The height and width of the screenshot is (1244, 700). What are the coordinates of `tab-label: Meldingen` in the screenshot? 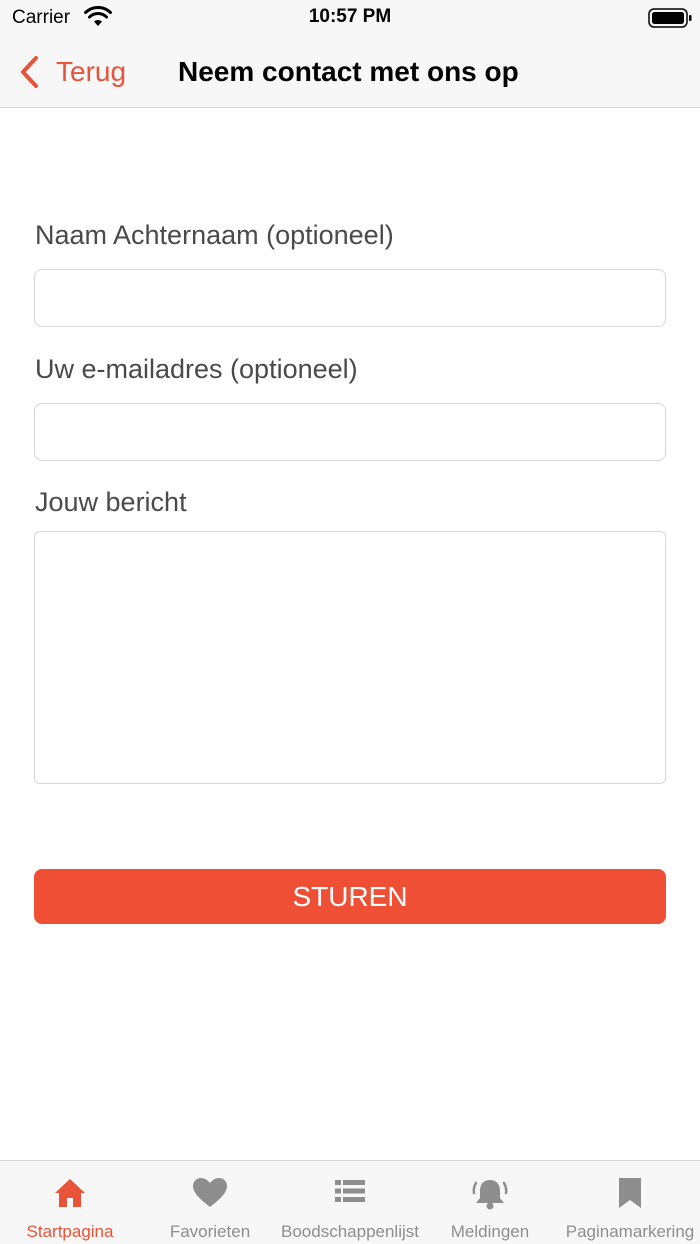 It's located at (490, 1231).